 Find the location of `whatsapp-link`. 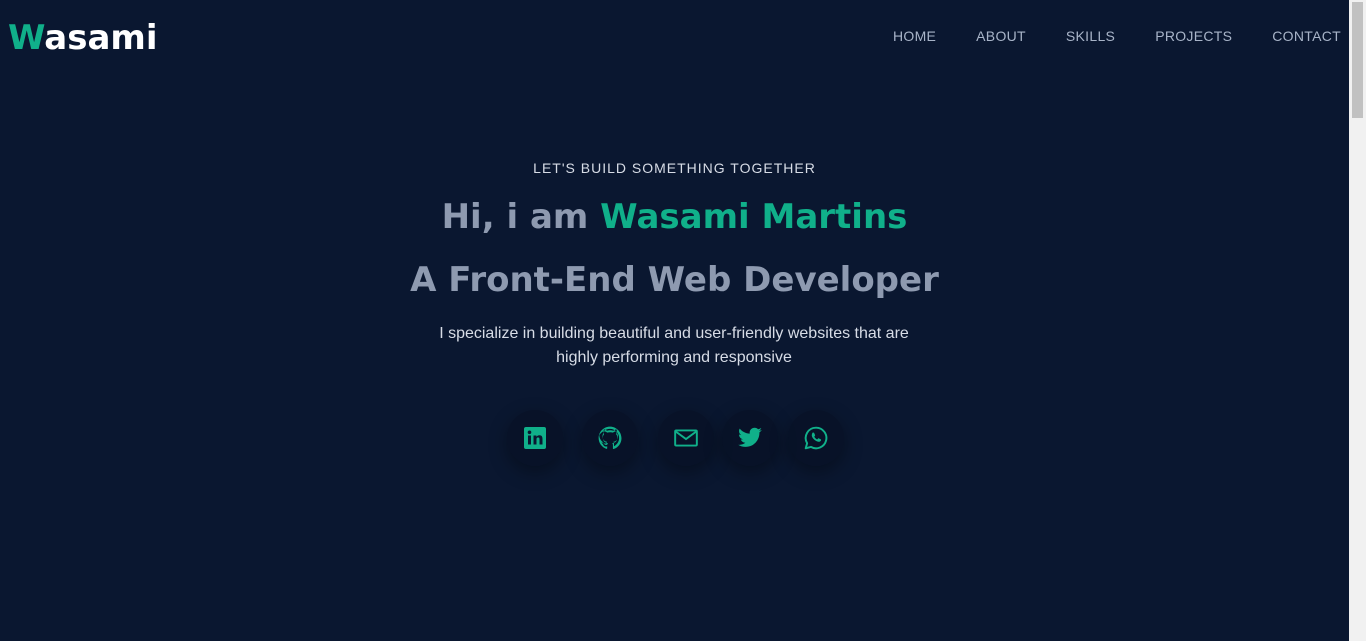

whatsapp-link is located at coordinates (816, 438).